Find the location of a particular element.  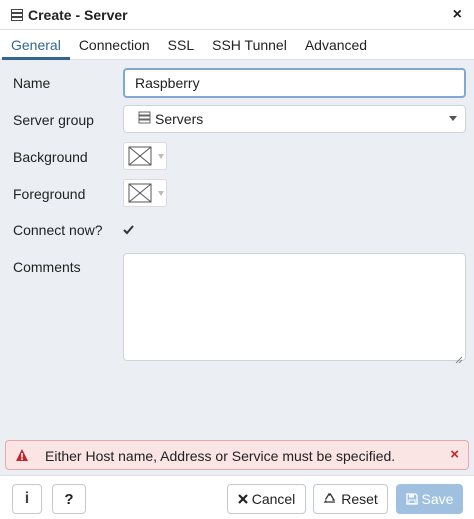

tab-ssh-tunnel: SSH Tunnel is located at coordinates (249, 44).